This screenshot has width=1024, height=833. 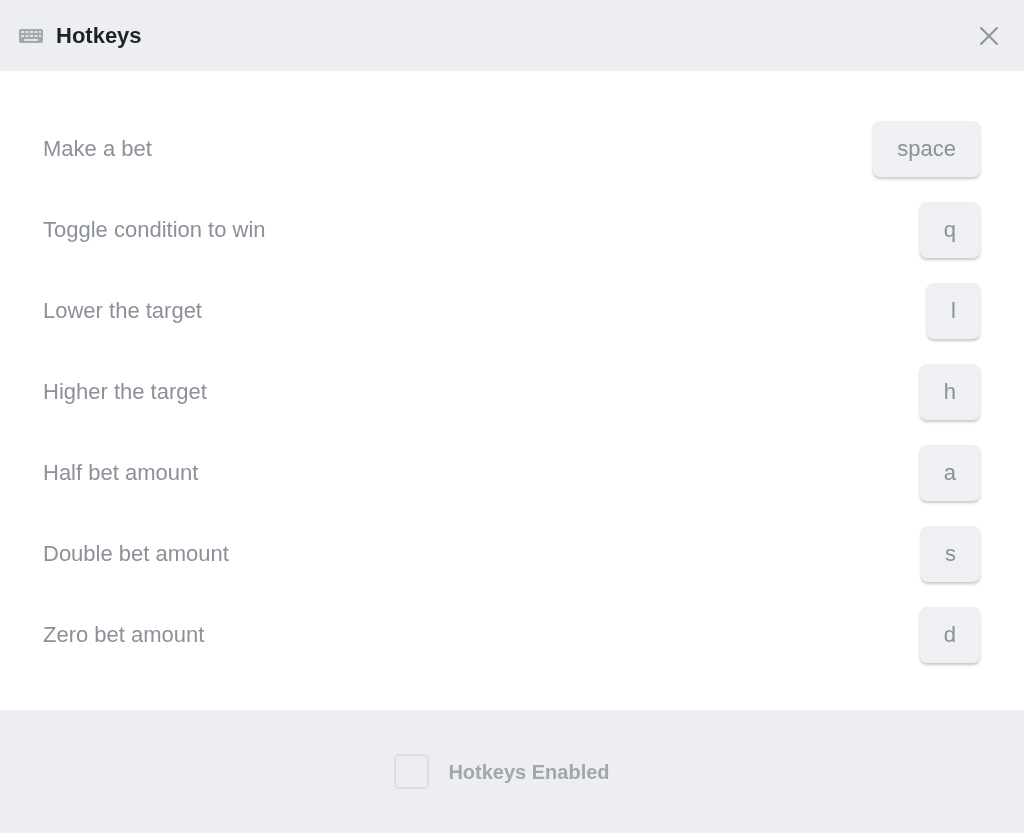 What do you see at coordinates (953, 310) in the screenshot?
I see `key-cap: l` at bounding box center [953, 310].